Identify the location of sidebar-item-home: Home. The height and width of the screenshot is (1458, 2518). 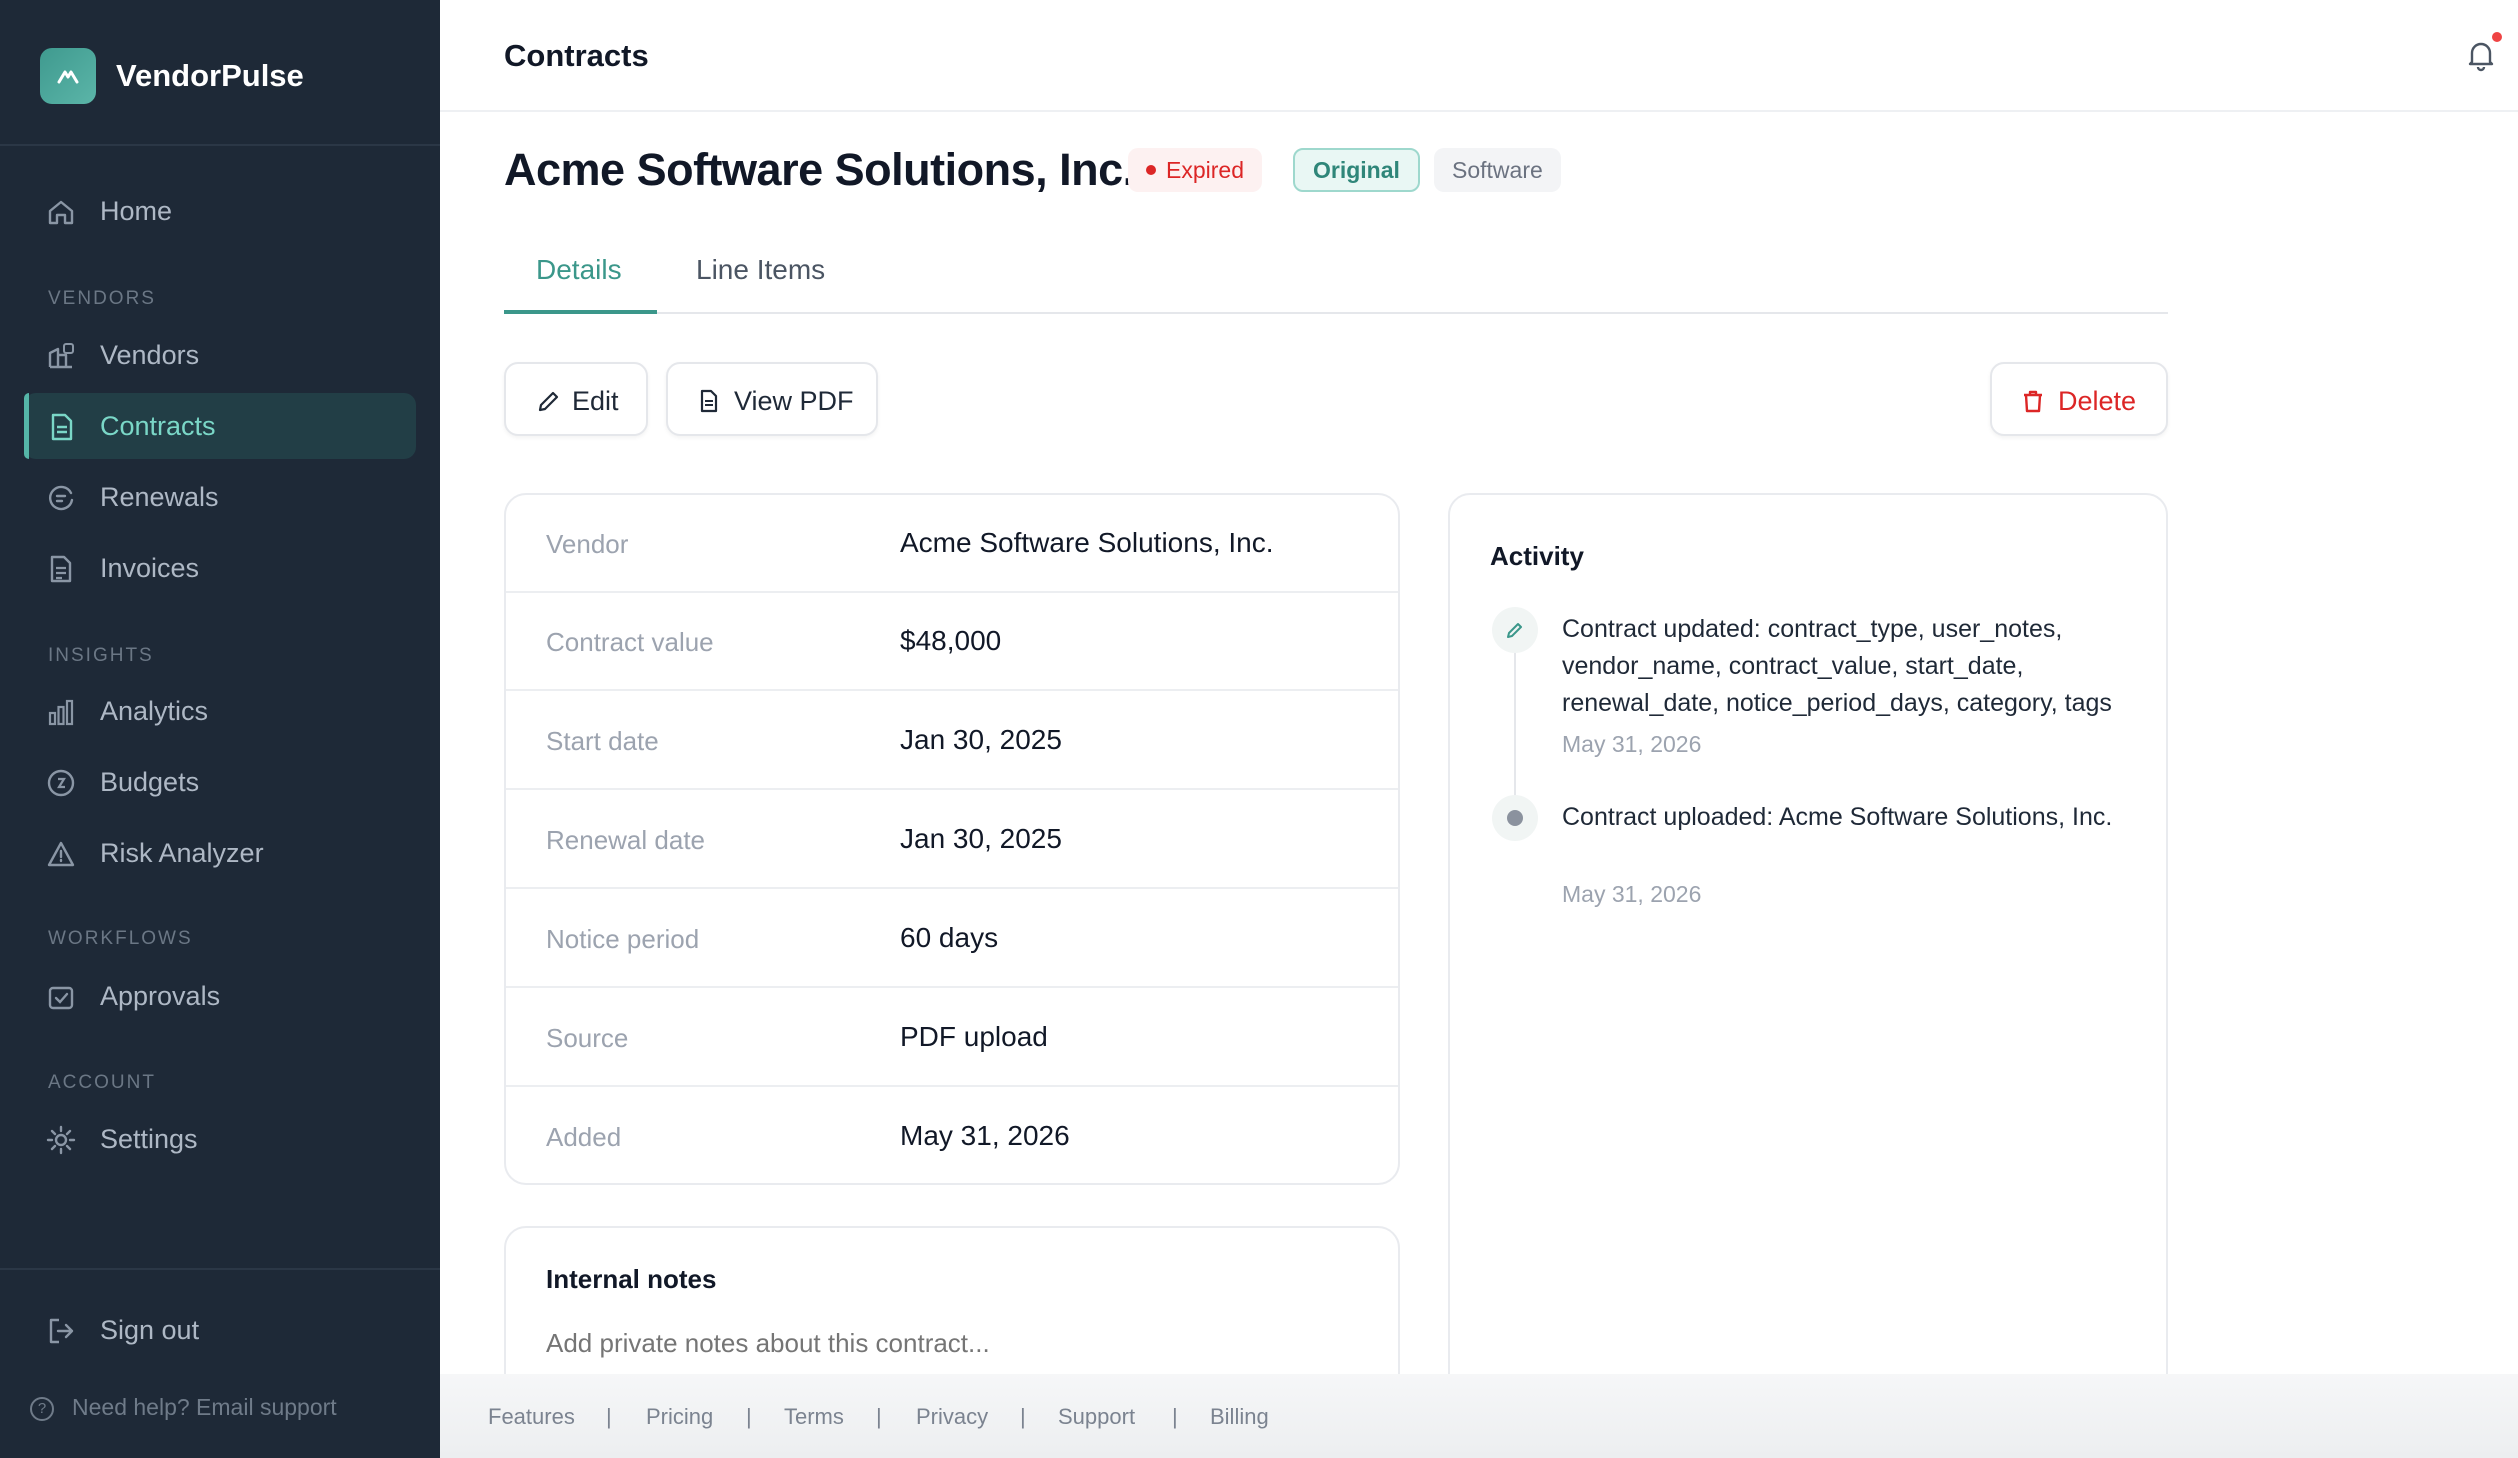
(220, 211).